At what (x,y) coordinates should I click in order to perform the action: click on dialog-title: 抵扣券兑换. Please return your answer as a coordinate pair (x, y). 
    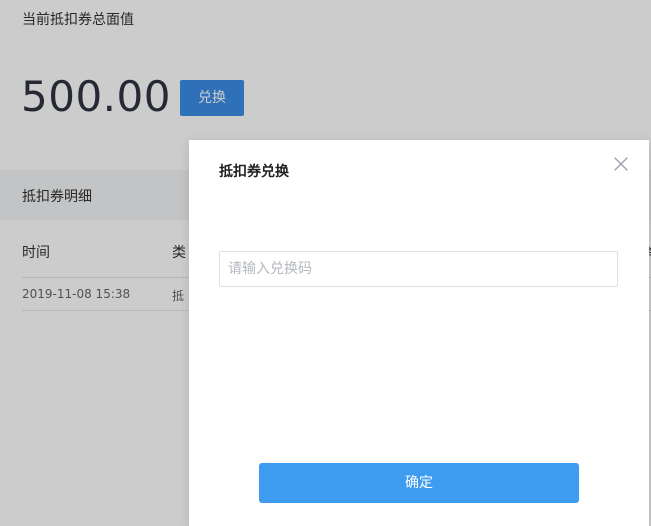
    Looking at the image, I should click on (254, 172).